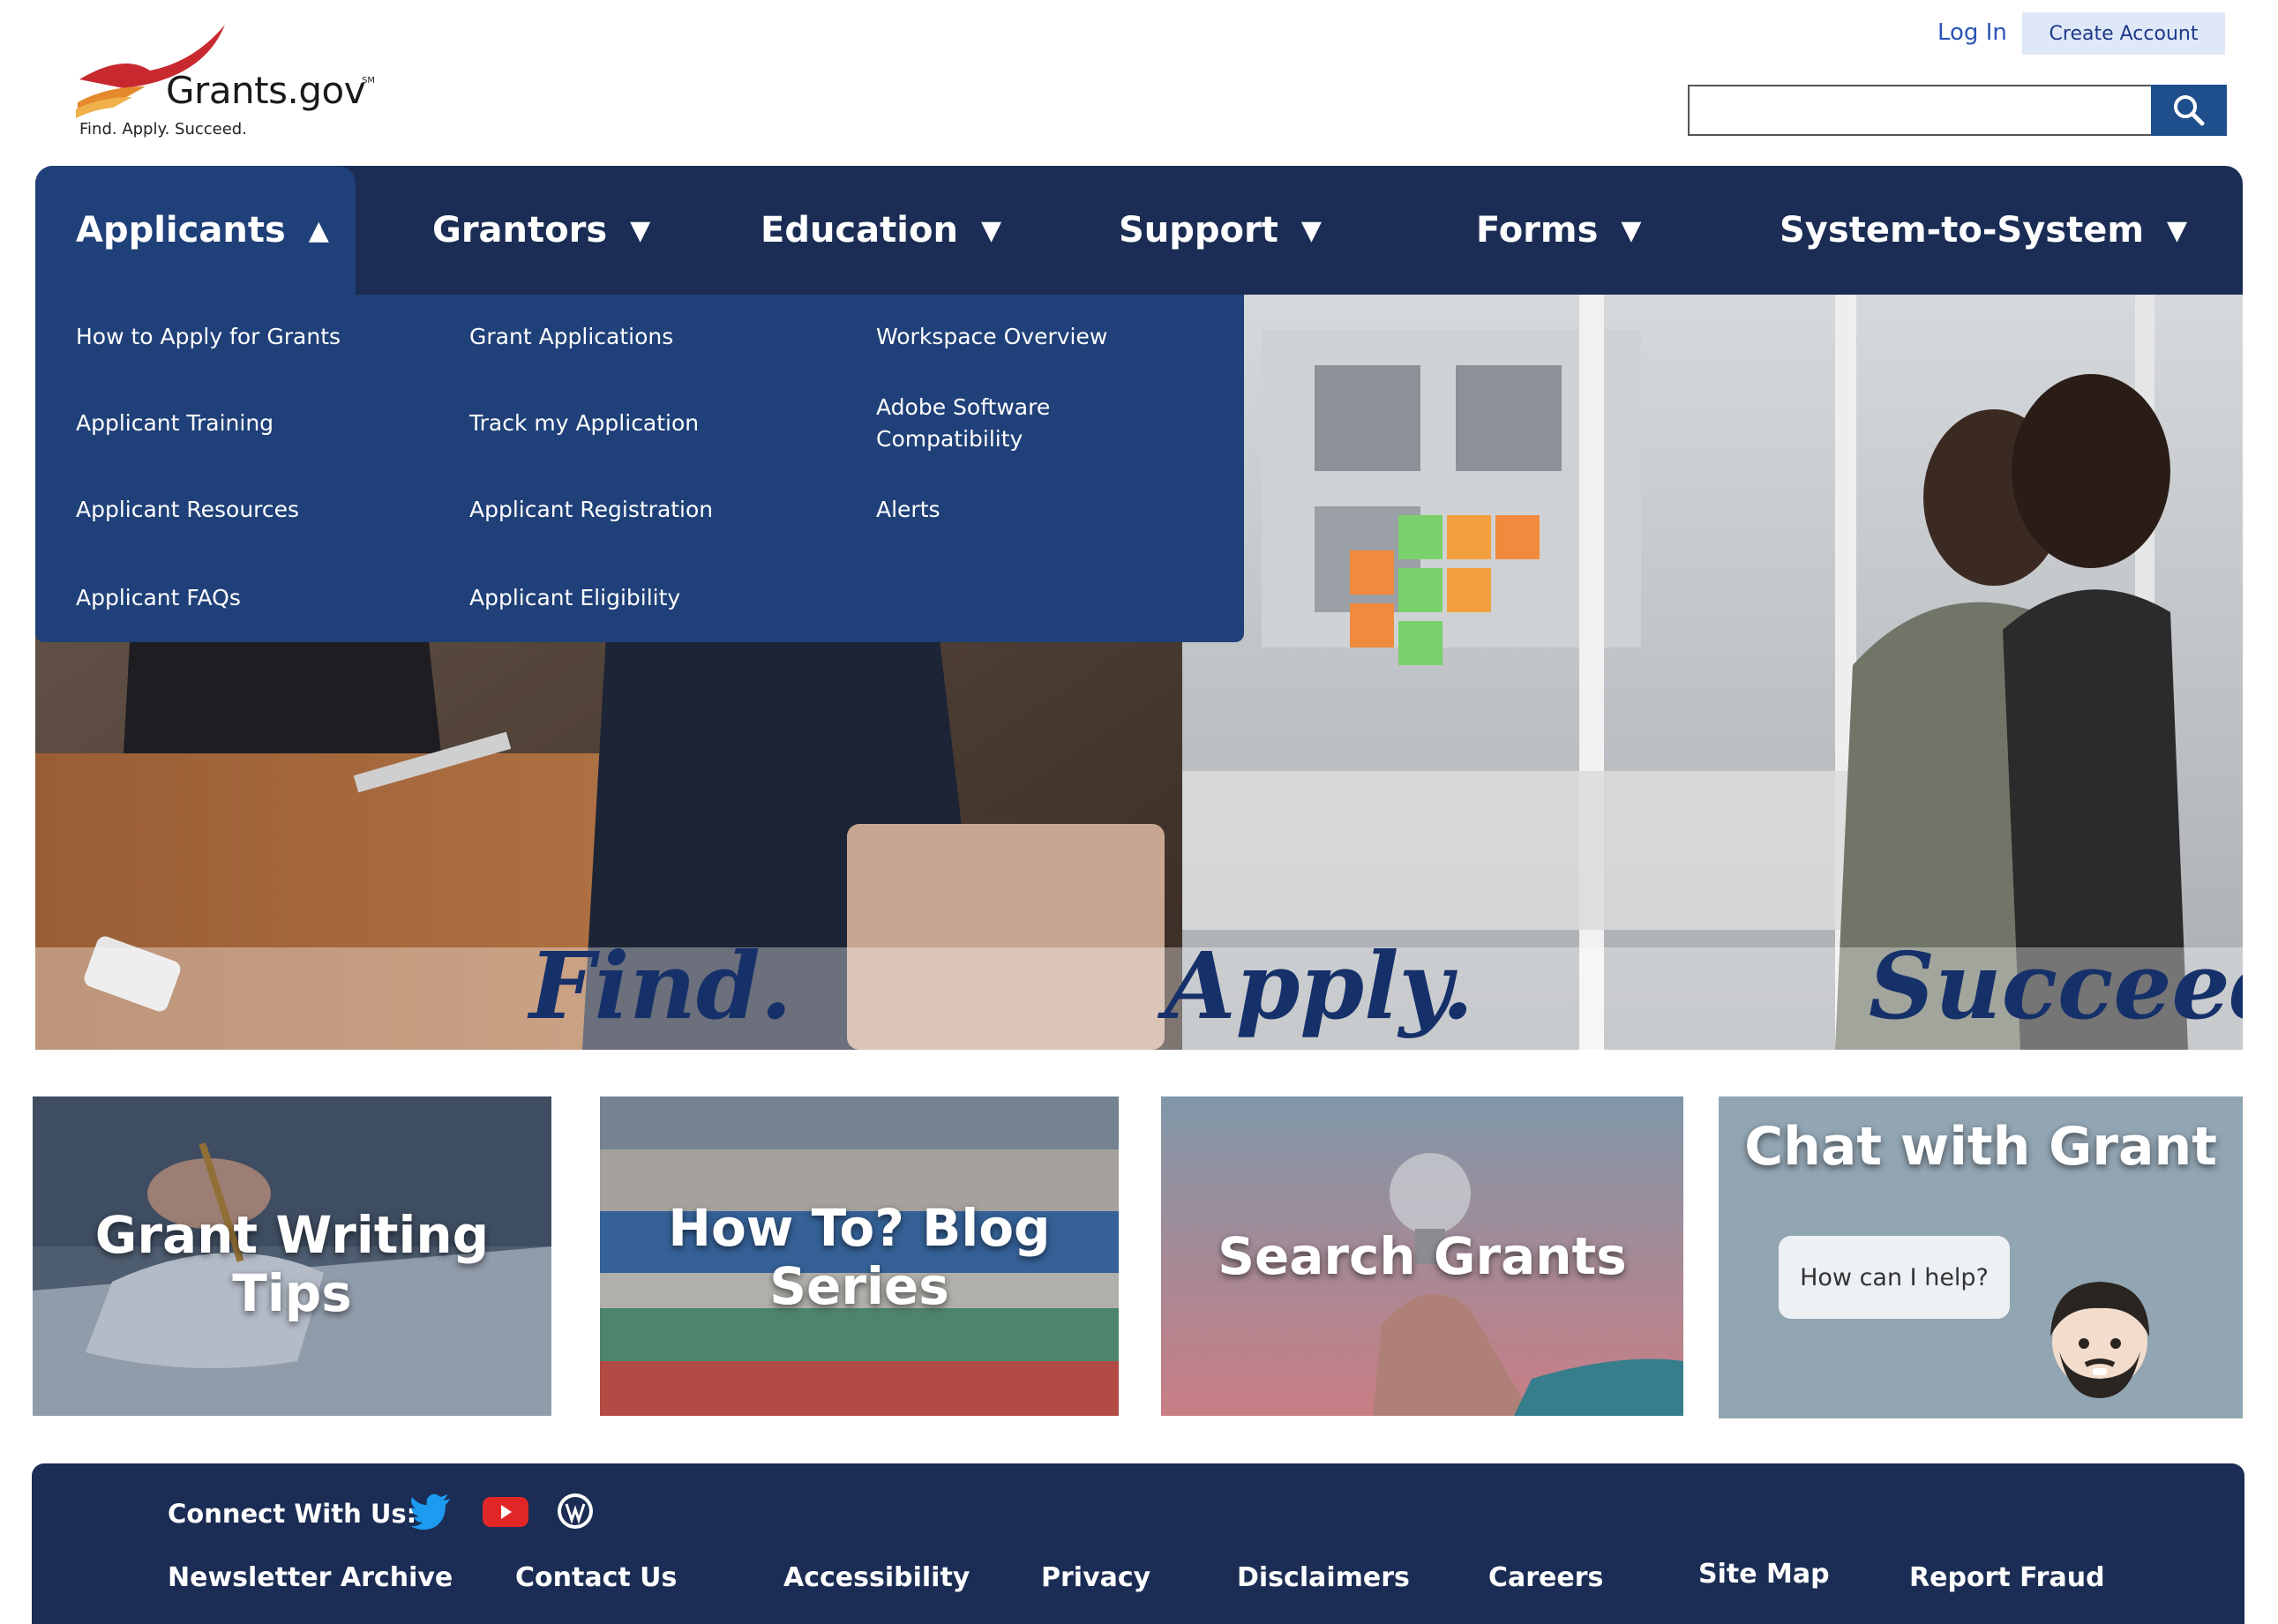 Image resolution: width=2278 pixels, height=1624 pixels. I want to click on card-grant-writing-tips: Grant Writing Tips, so click(292, 1256).